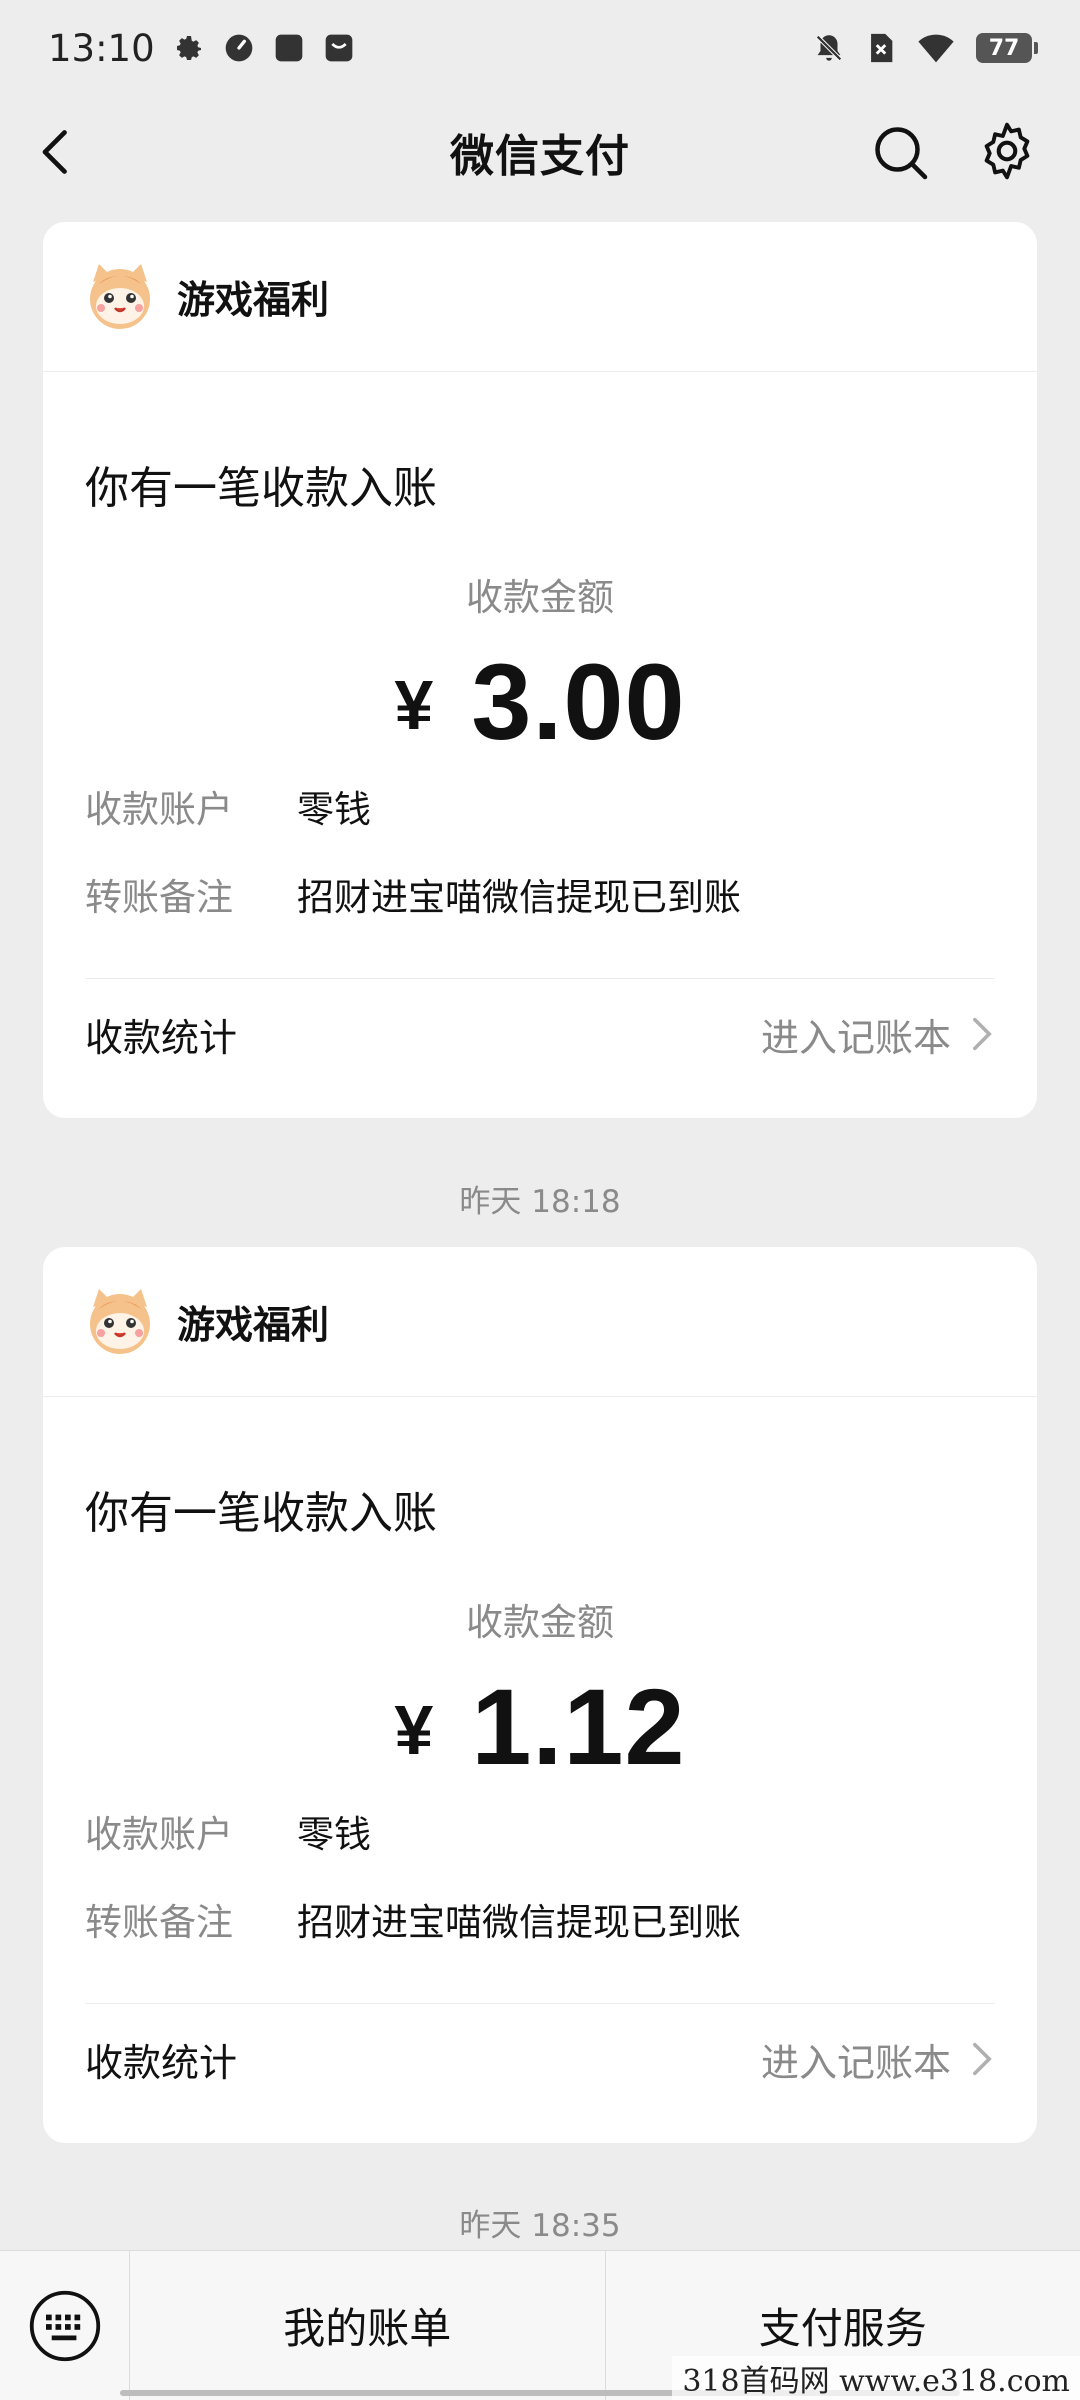 The height and width of the screenshot is (2400, 1080). Describe the element at coordinates (540, 48) in the screenshot. I see `status-bar: 13:10 77` at that location.